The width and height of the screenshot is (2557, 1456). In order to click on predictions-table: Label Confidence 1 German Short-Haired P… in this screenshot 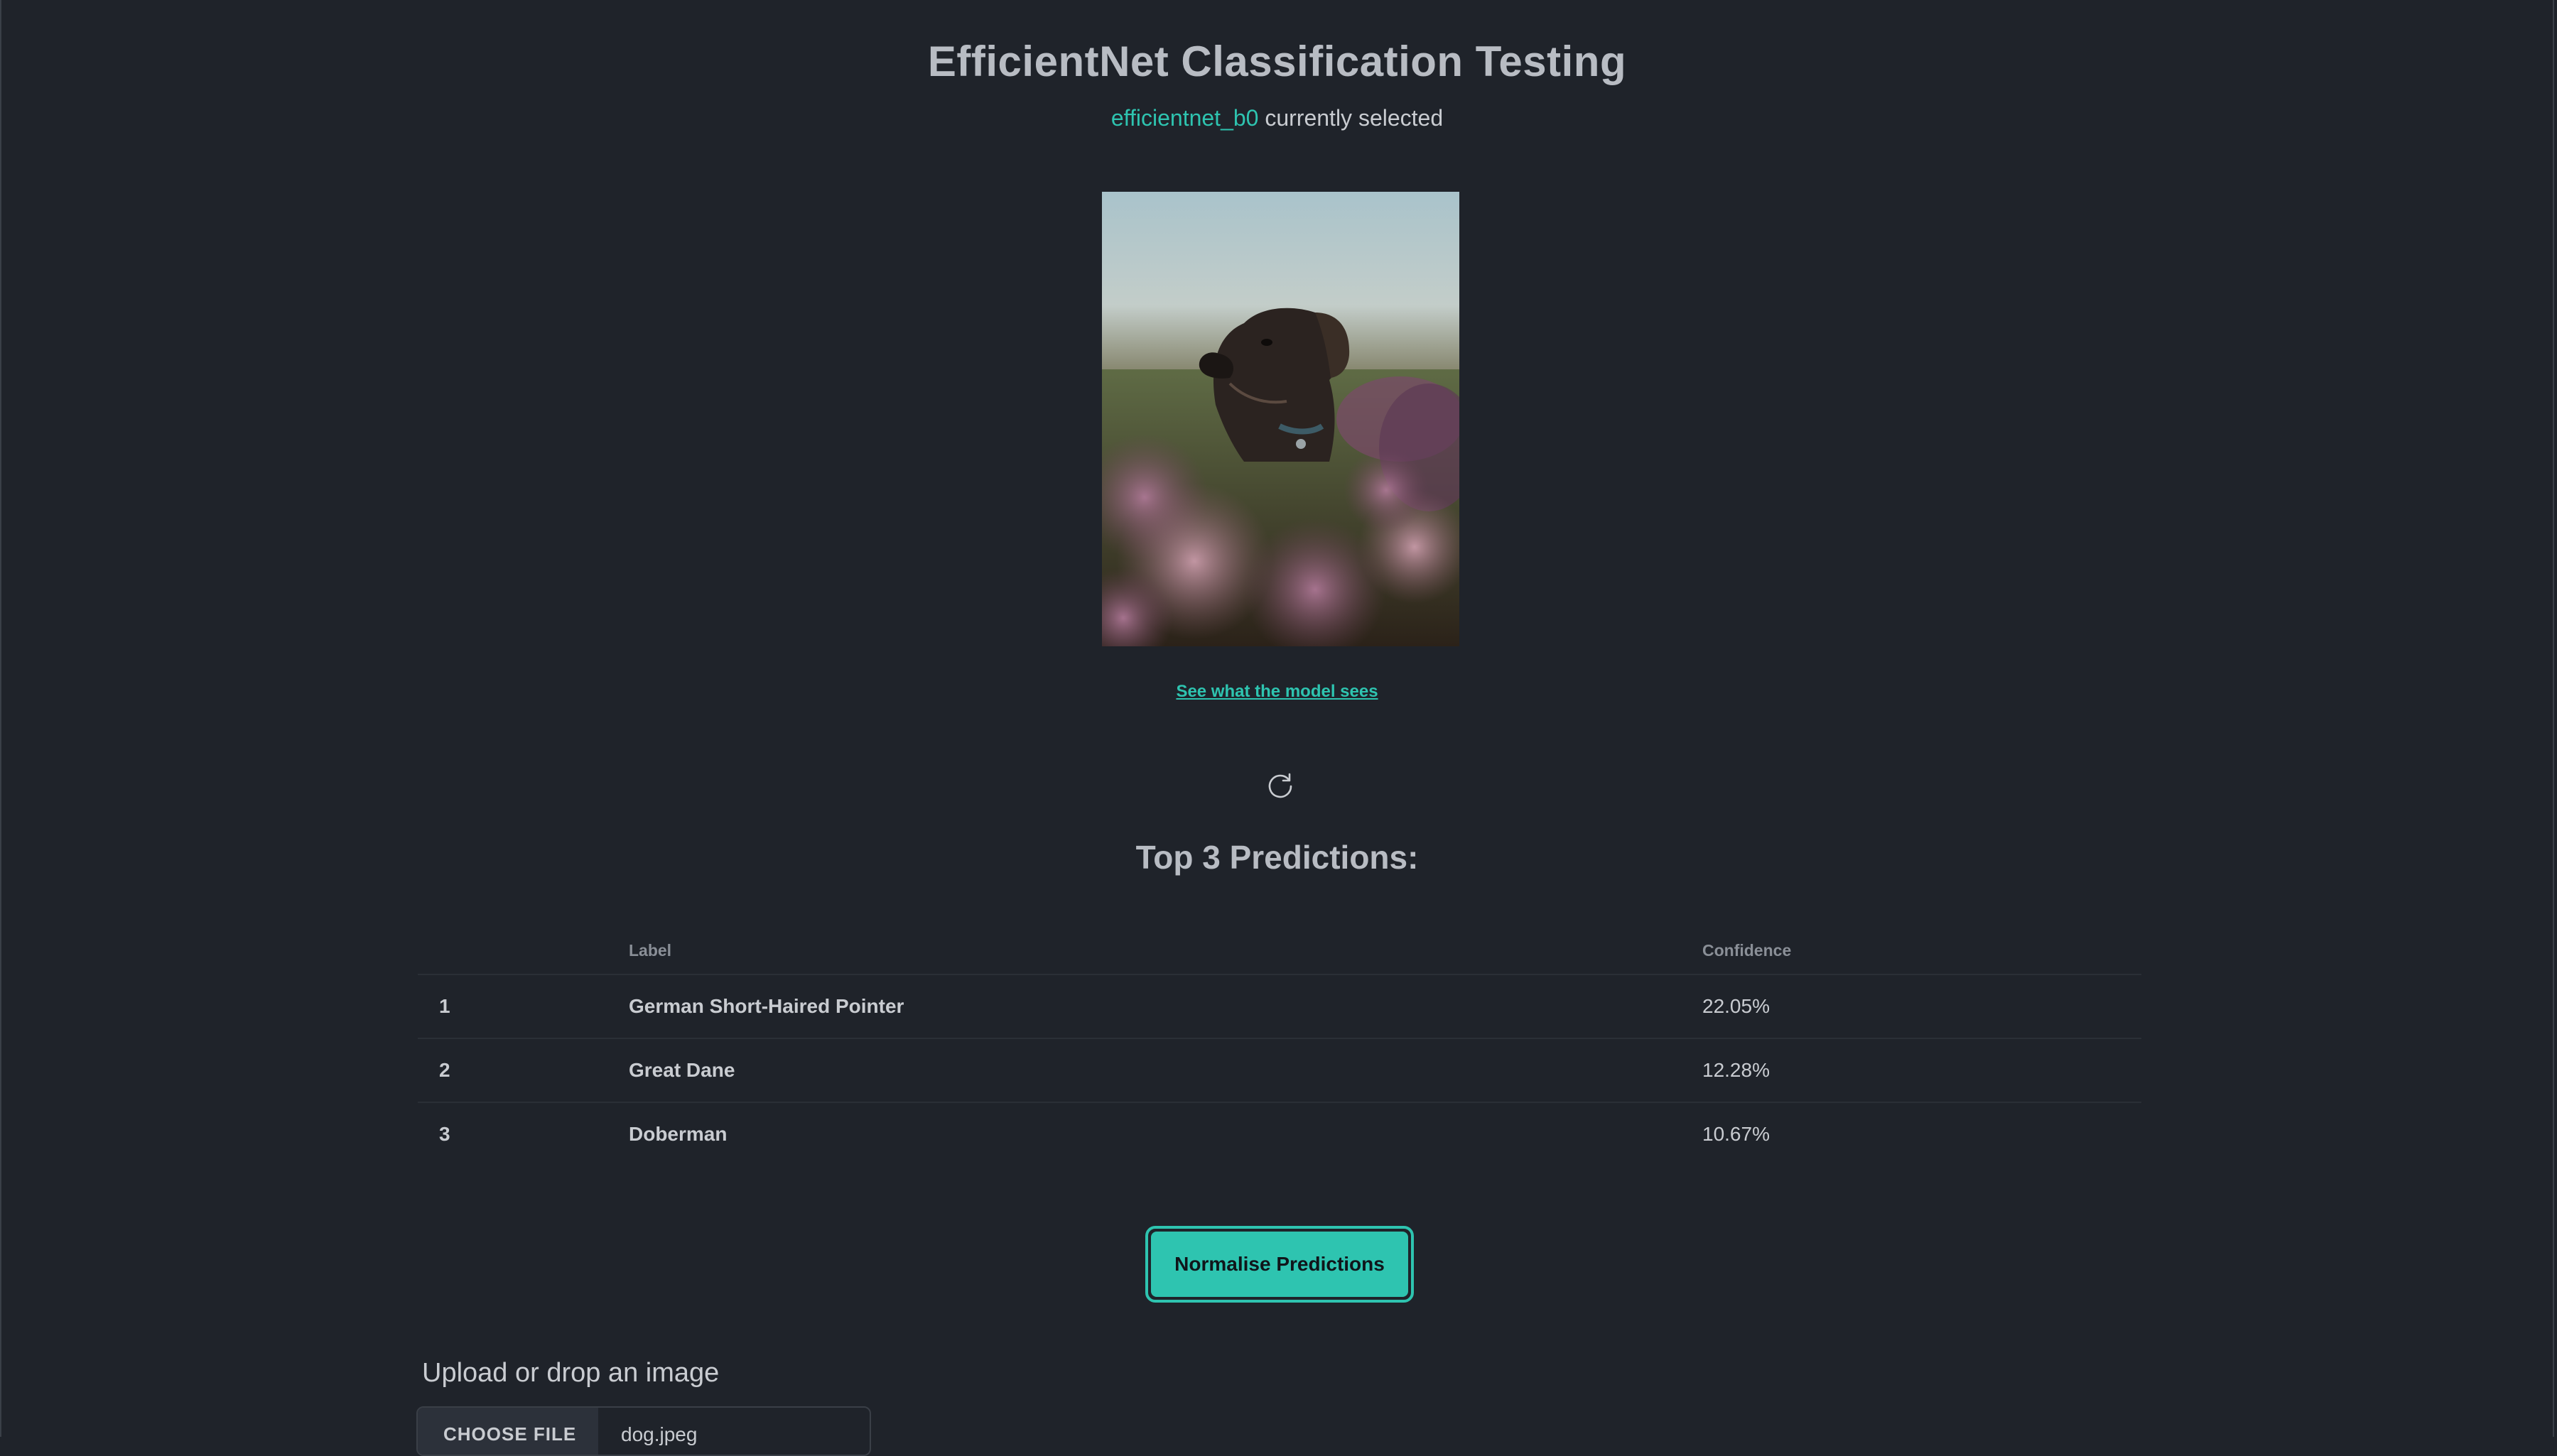, I will do `click(1279, 1046)`.